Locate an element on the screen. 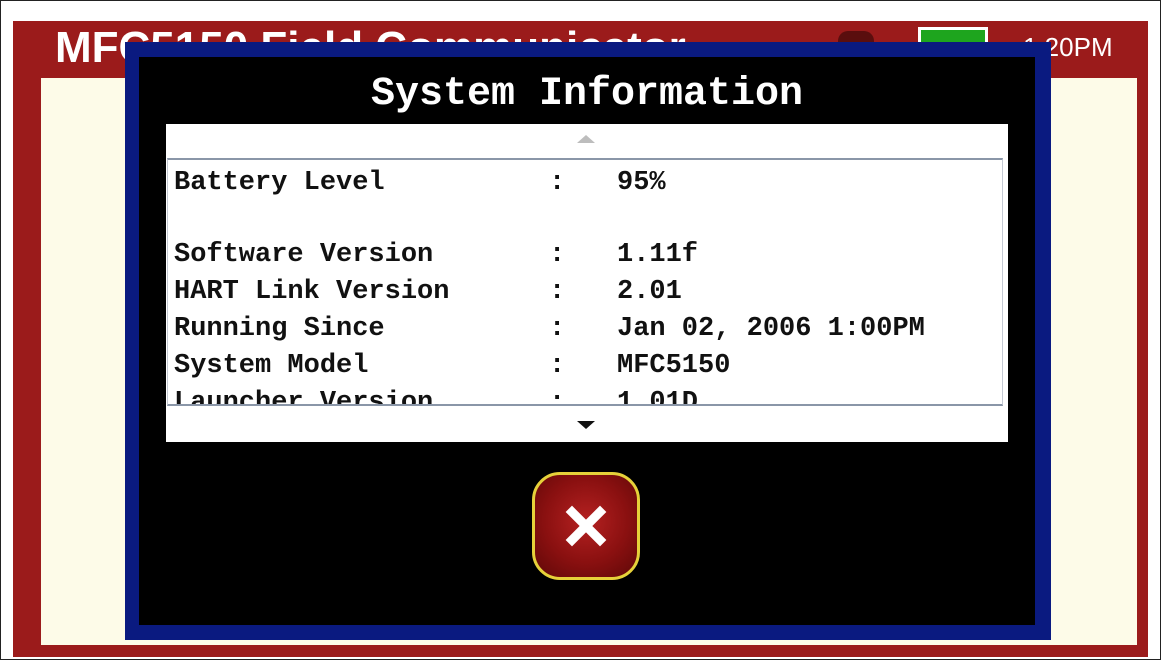 This screenshot has width=1161, height=660. close-button is located at coordinates (586, 526).